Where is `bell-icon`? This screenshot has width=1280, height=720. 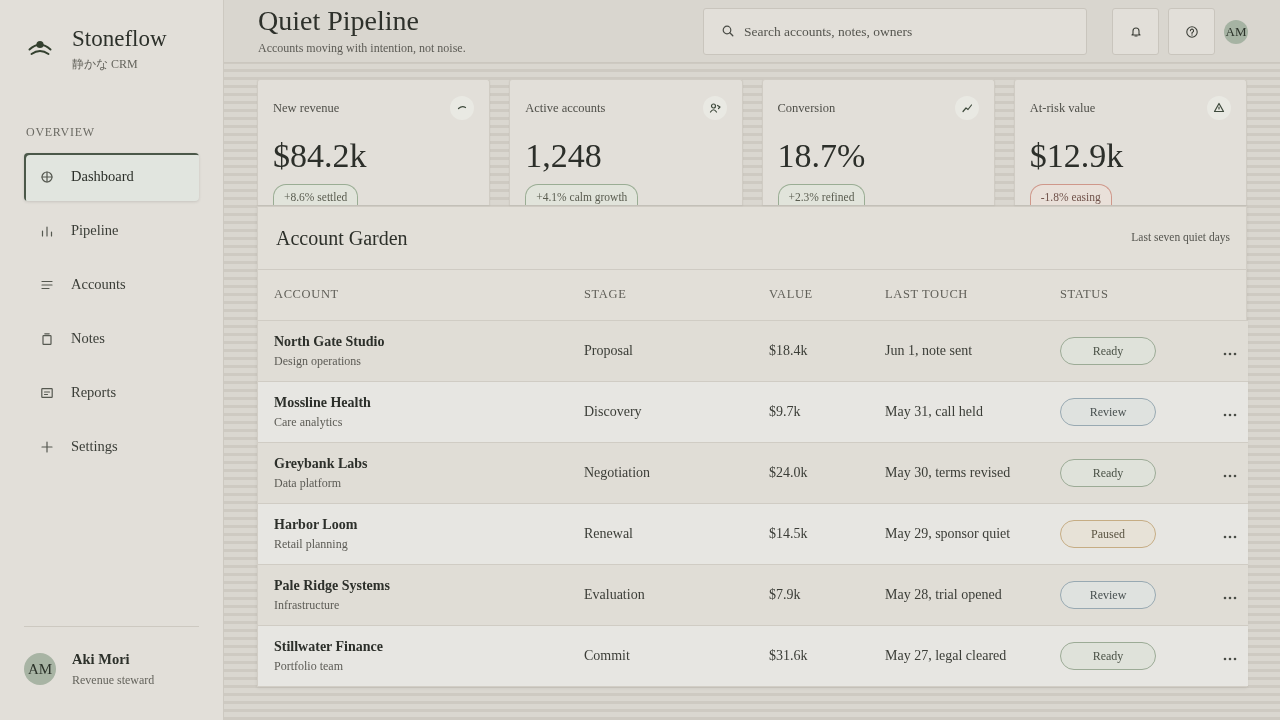 bell-icon is located at coordinates (1135, 31).